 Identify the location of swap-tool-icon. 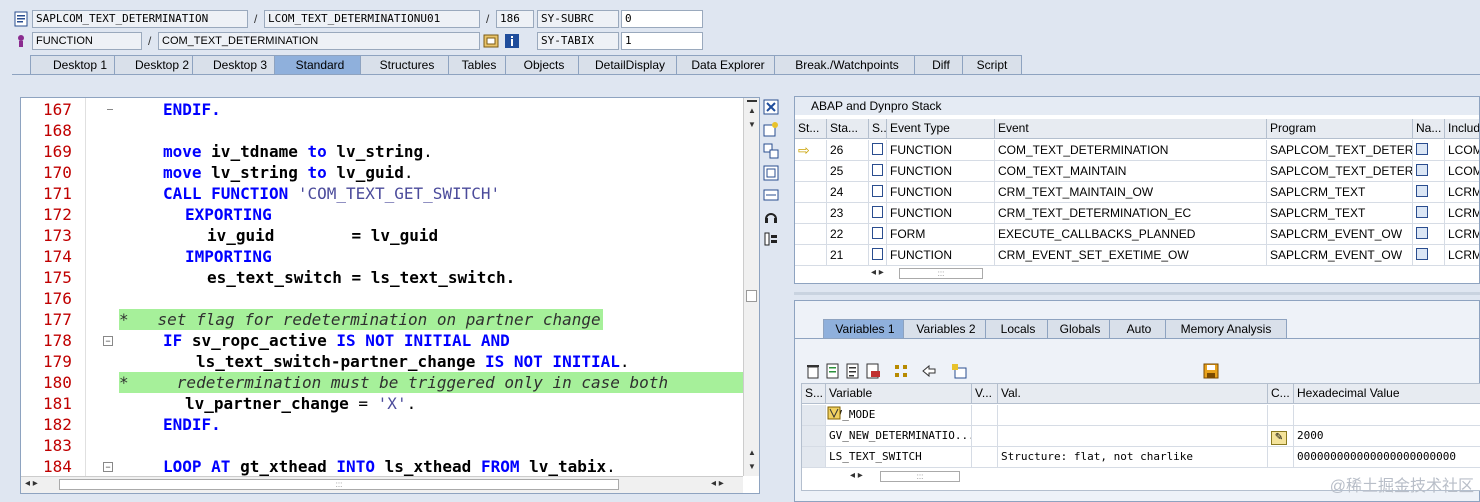
(771, 151).